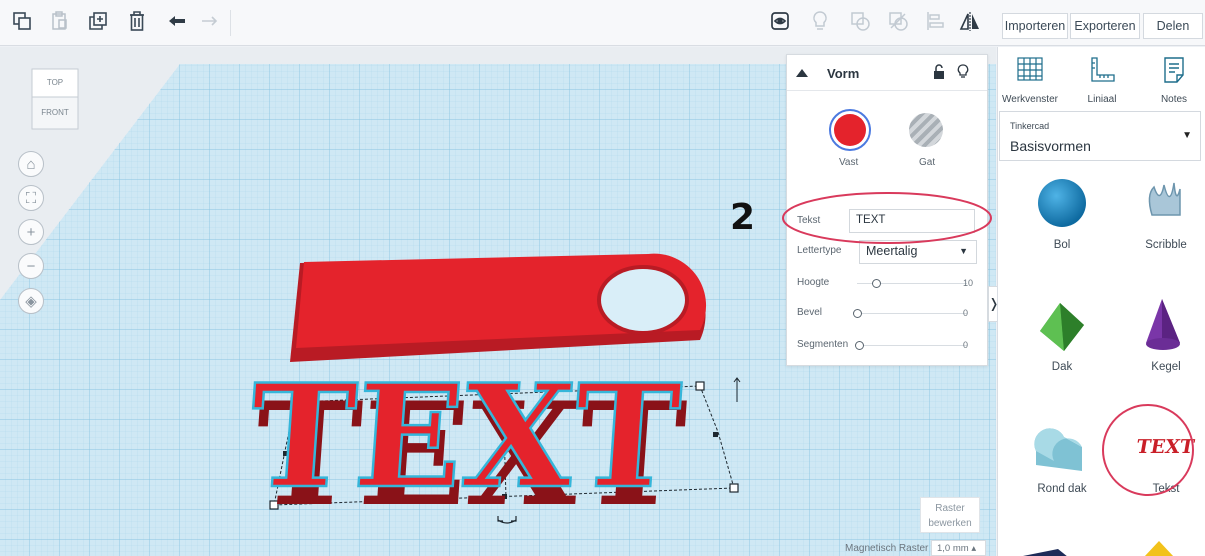  Describe the element at coordinates (464, 436) in the screenshot. I see `svg-text: TEXT` at that location.